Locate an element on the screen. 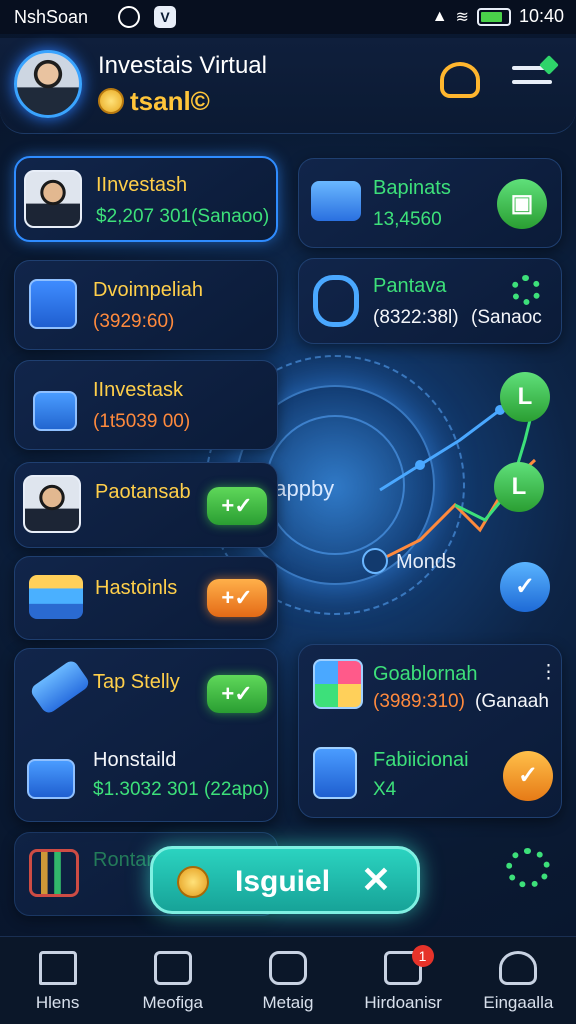 Image resolution: width=576 pixels, height=1024 pixels. card-investash: IInvestash $2,207 301(Sanaoo) is located at coordinates (146, 199).